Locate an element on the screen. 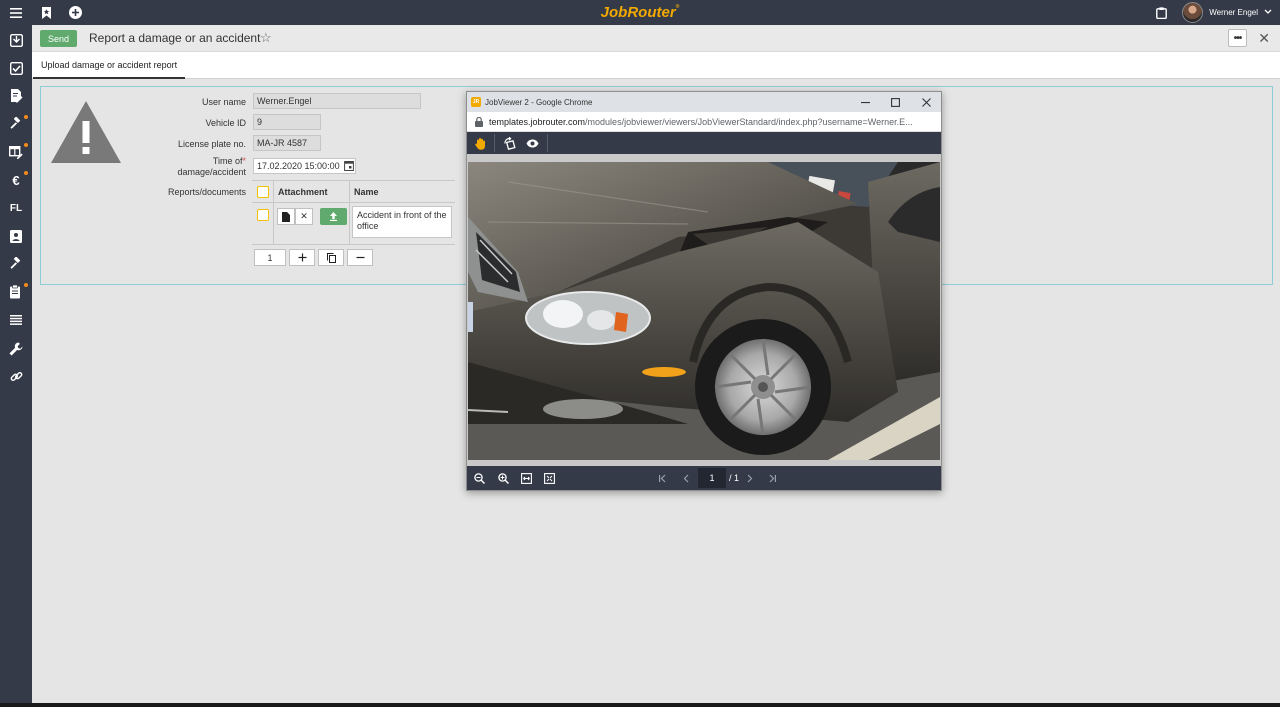 Image resolution: width=1280 pixels, height=707 pixels. reports-label: Reports/documents is located at coordinates (206, 192).